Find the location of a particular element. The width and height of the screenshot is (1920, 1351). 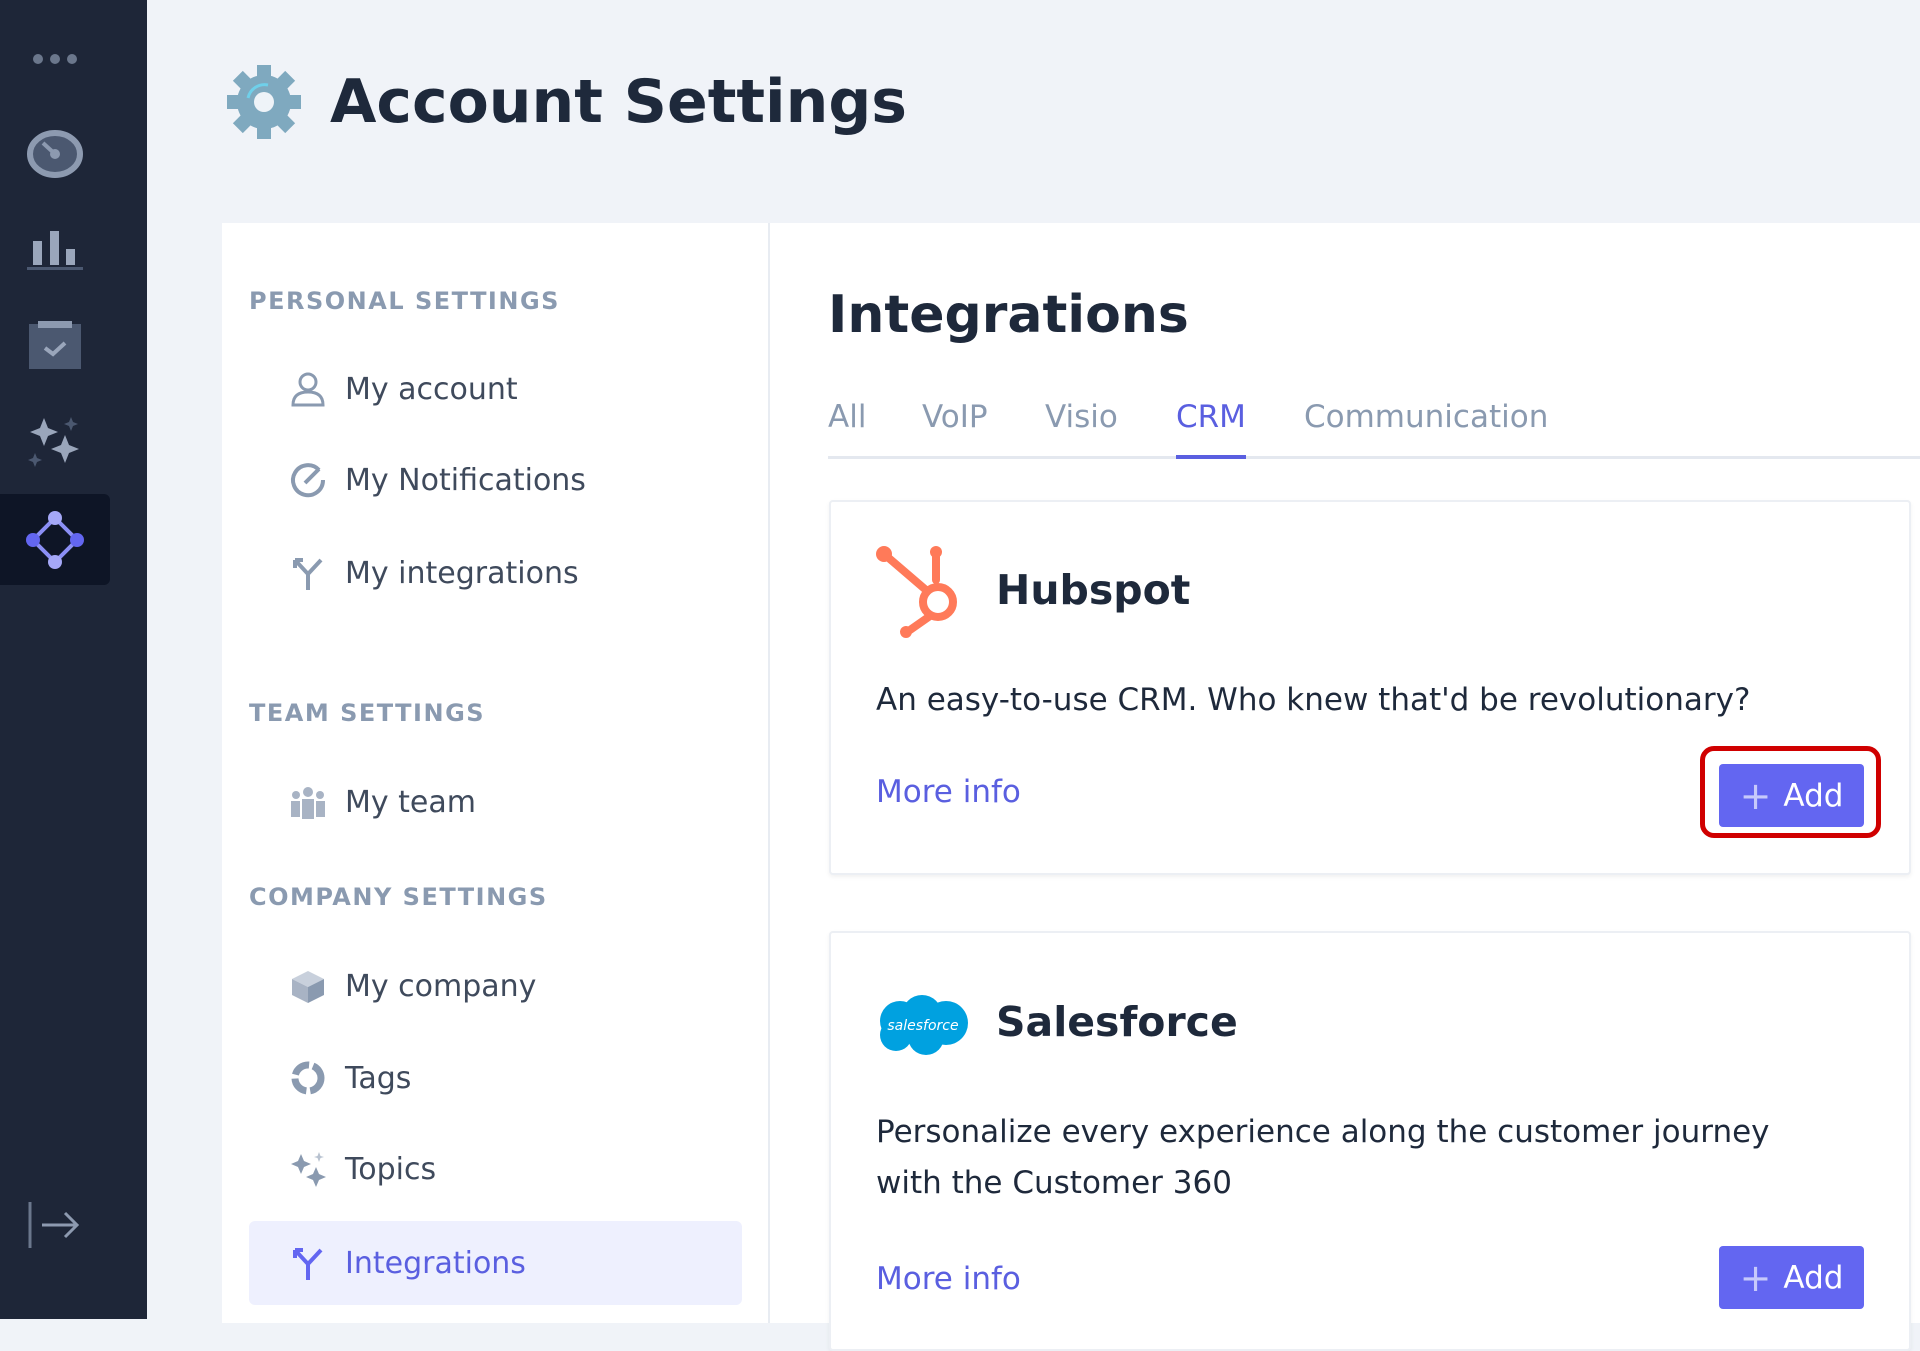

nav-item-my-notifications: My Notifications is located at coordinates (495, 480).